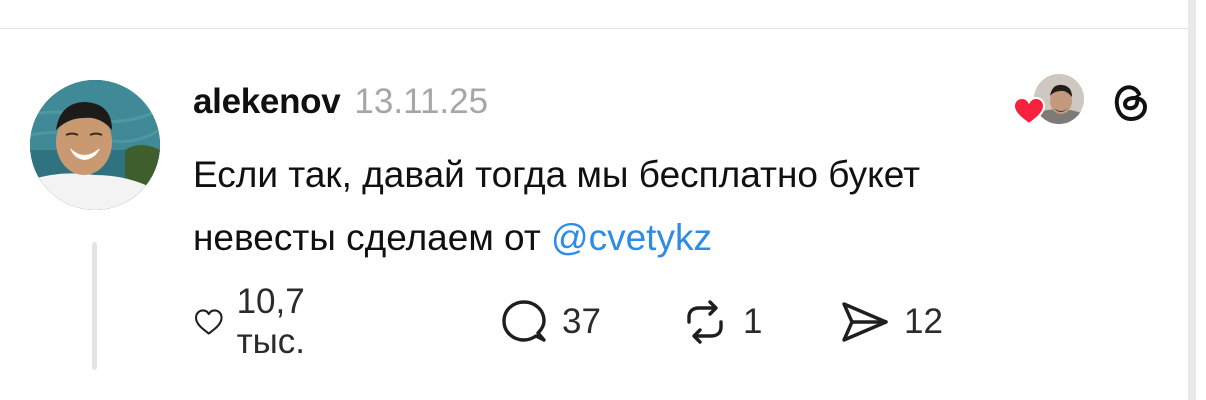  I want to click on thread-line, so click(94, 306).